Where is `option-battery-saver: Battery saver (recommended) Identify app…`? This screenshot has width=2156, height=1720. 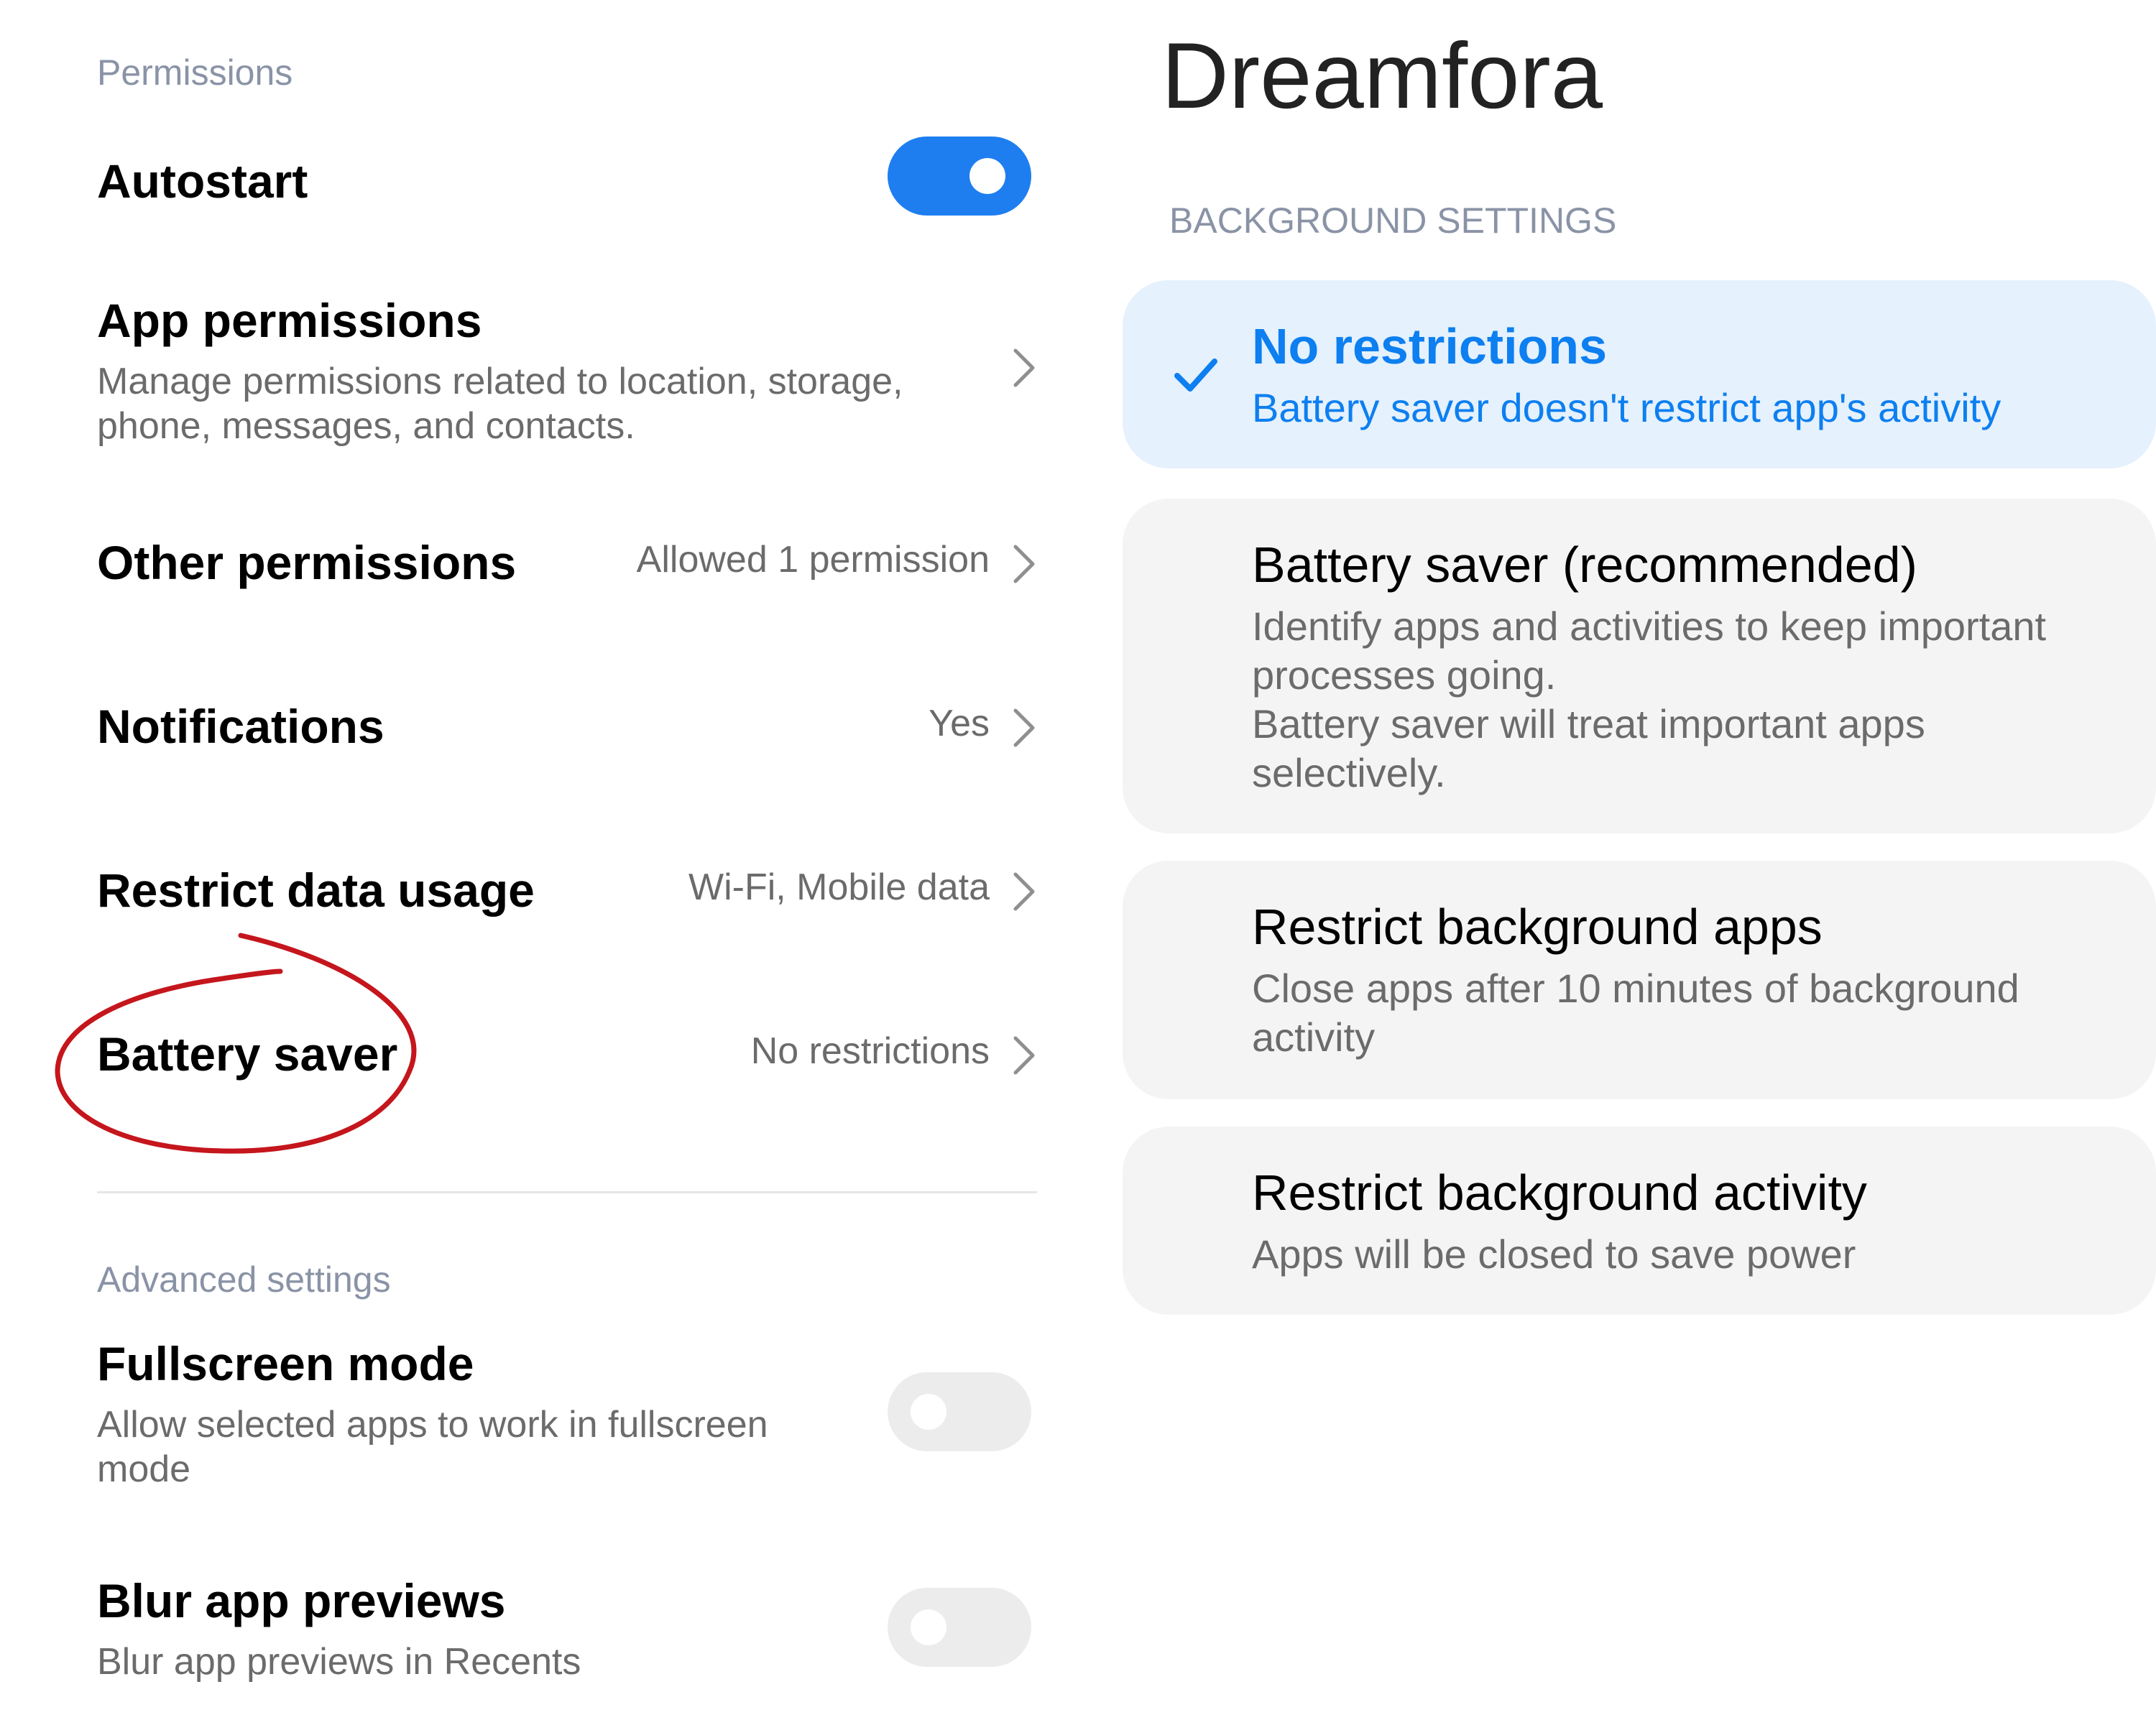 option-battery-saver: Battery saver (recommended) Identify app… is located at coordinates (1639, 666).